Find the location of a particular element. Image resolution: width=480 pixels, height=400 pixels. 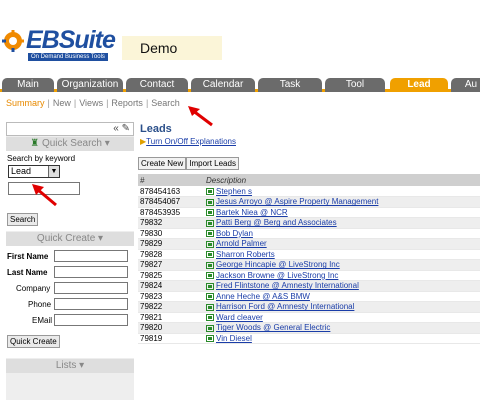

lists-header: Lists ▾ is located at coordinates (70, 366).